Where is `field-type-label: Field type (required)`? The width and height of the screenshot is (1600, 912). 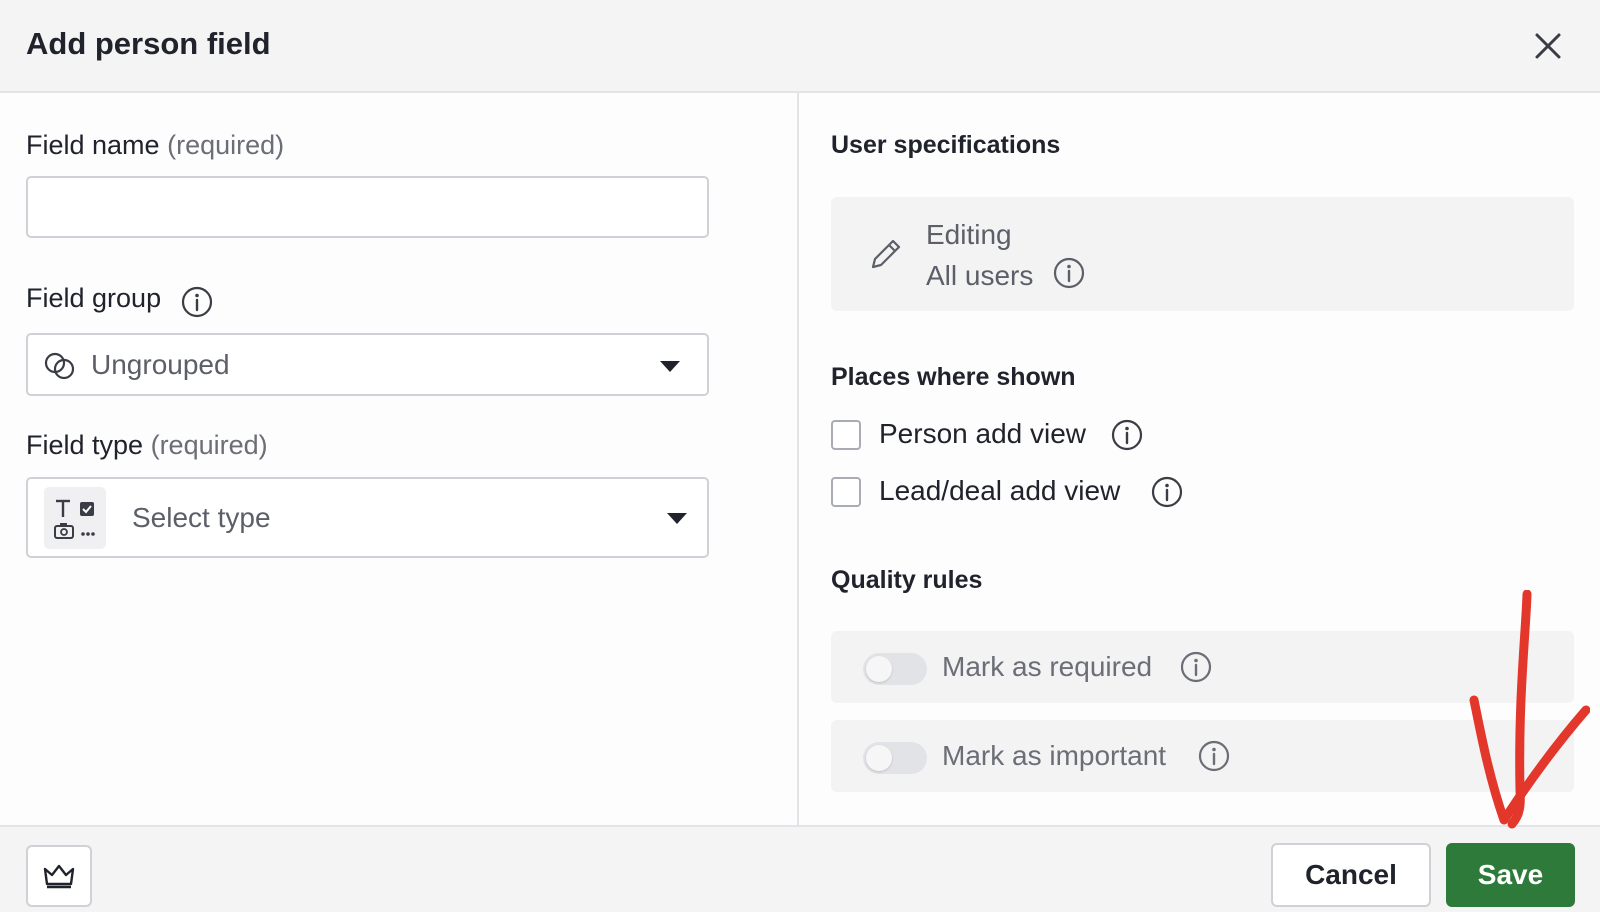 field-type-label: Field type (required) is located at coordinates (147, 445).